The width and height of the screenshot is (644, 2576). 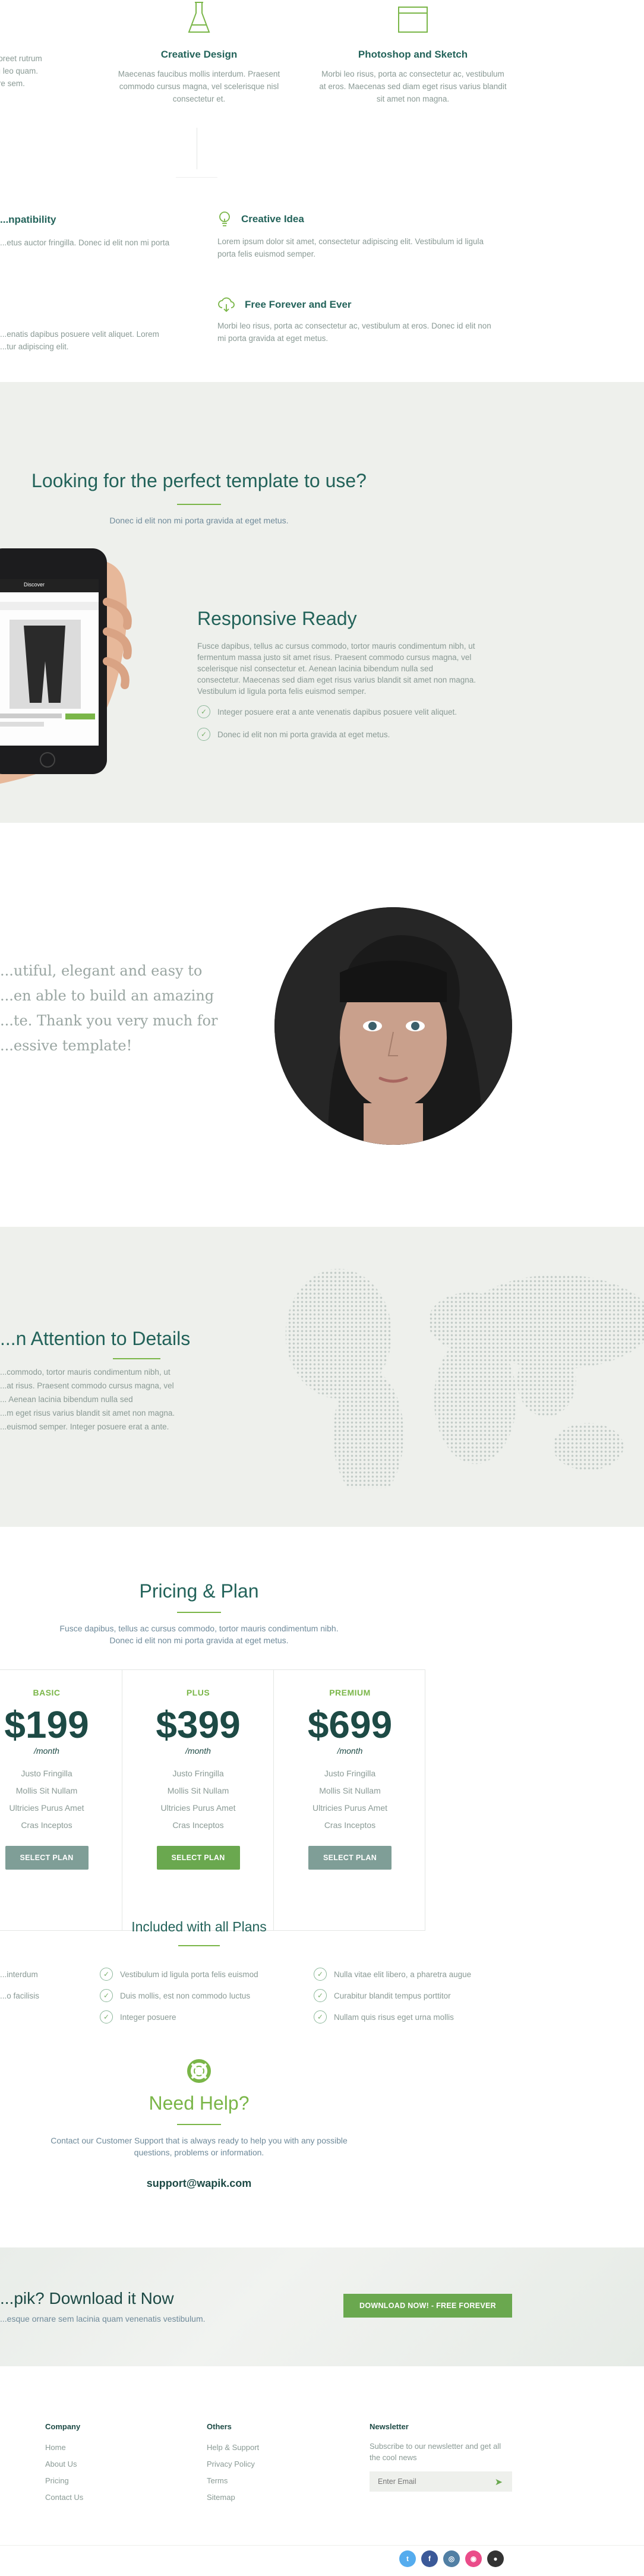 What do you see at coordinates (64, 2497) in the screenshot?
I see `footer-link-contact: Contact Us` at bounding box center [64, 2497].